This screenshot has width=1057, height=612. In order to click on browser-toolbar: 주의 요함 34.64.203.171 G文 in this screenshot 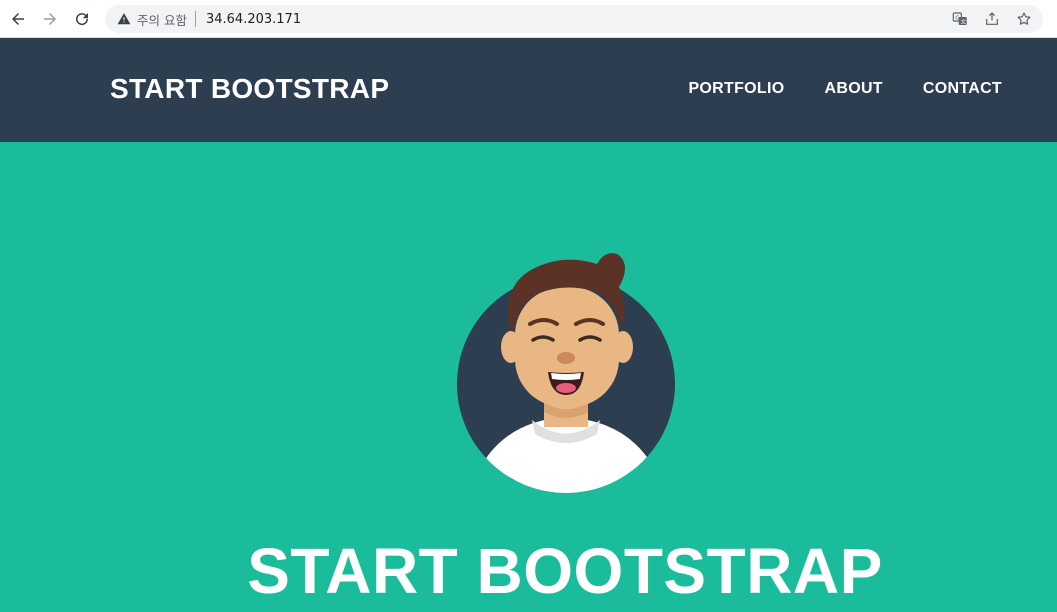, I will do `click(528, 19)`.